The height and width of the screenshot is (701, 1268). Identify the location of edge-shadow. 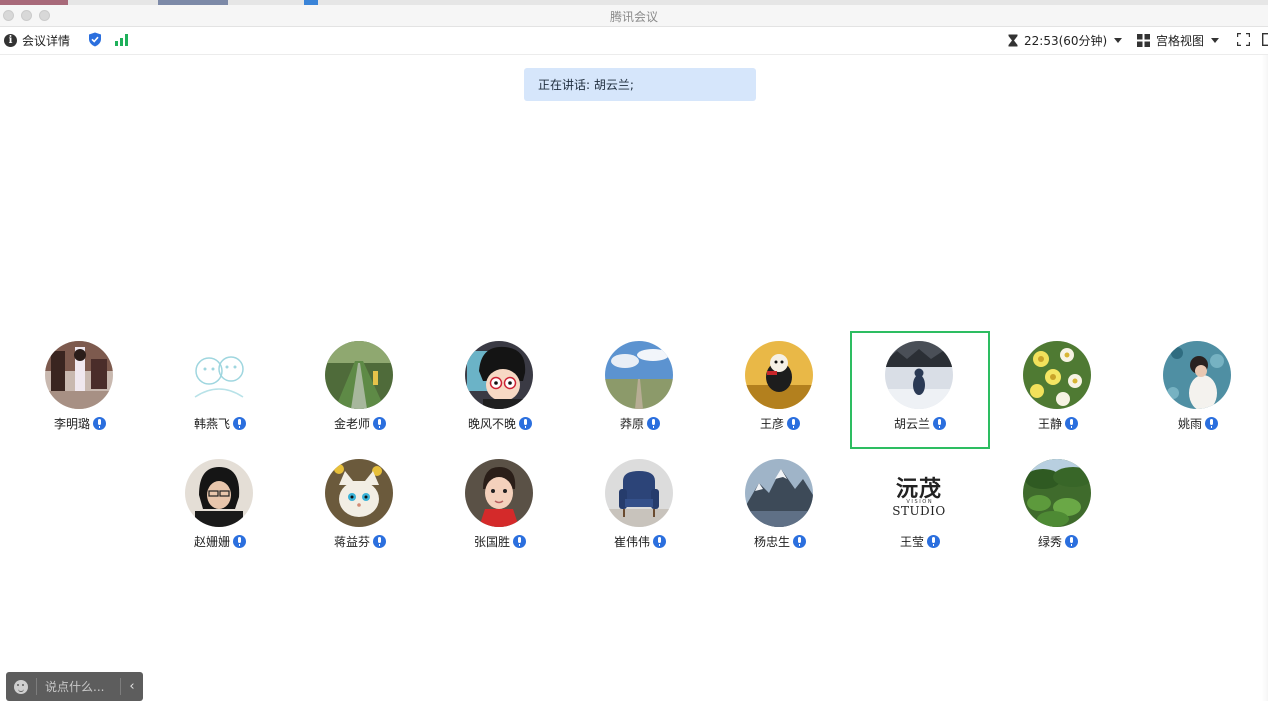
(1265, 378).